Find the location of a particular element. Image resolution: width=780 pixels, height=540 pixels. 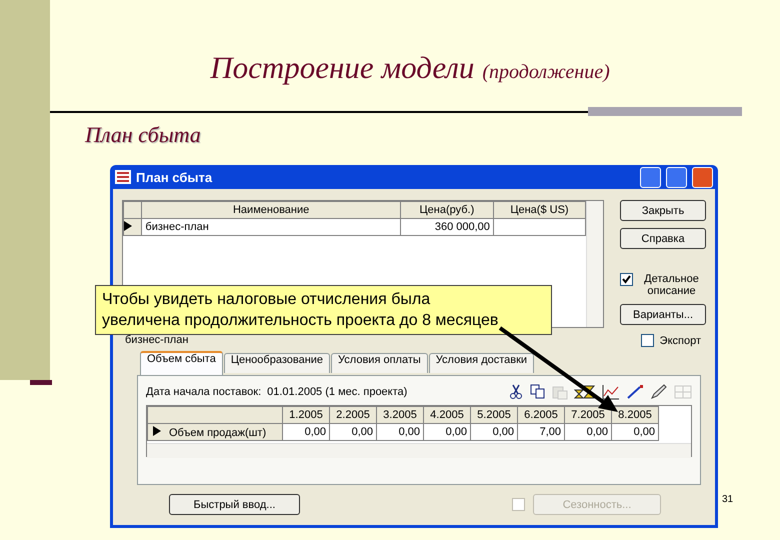

column-header: 4.2005 is located at coordinates (447, 415).